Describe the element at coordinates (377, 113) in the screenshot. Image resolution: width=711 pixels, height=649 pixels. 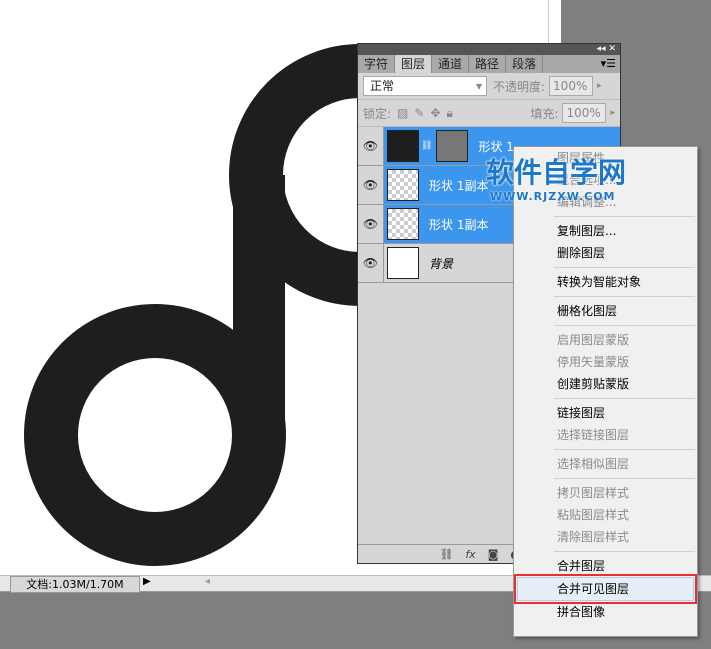
I see `lock-label: 锁定:` at that location.